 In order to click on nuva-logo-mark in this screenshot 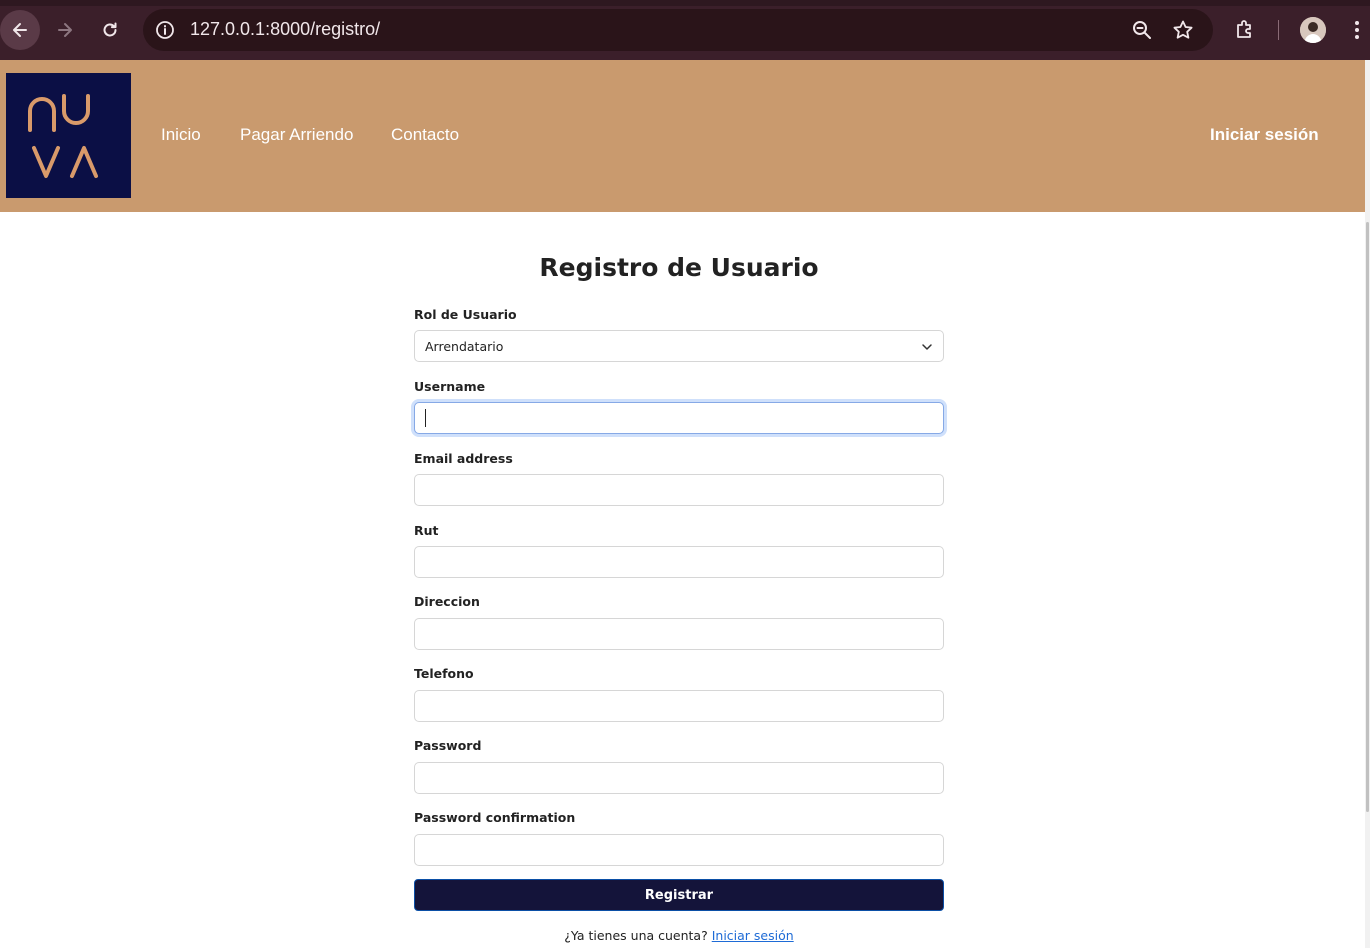, I will do `click(63, 136)`.